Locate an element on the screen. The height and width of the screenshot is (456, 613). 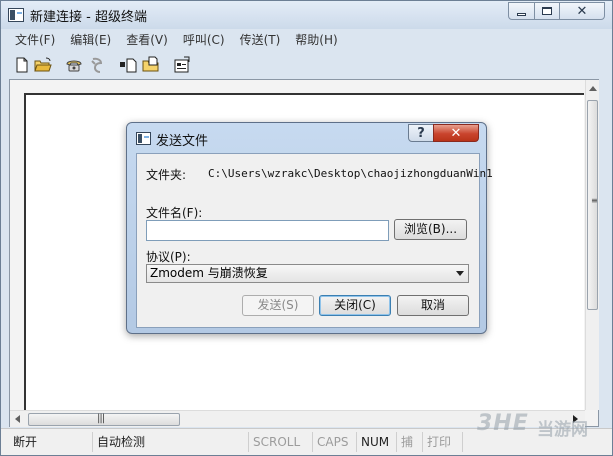
close-window-button: ✕ is located at coordinates (582, 11).